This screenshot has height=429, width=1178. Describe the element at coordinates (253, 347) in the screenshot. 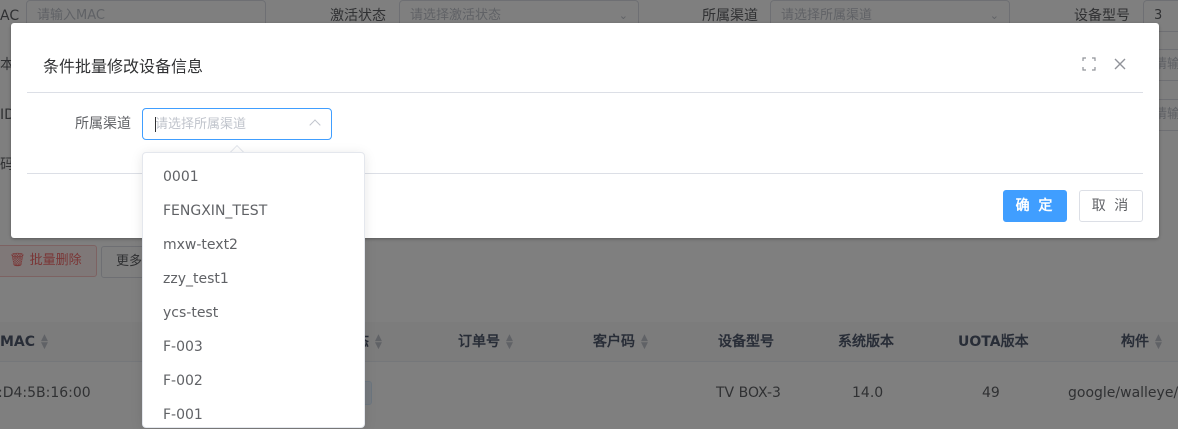

I see `dropdown-option: F-003` at that location.